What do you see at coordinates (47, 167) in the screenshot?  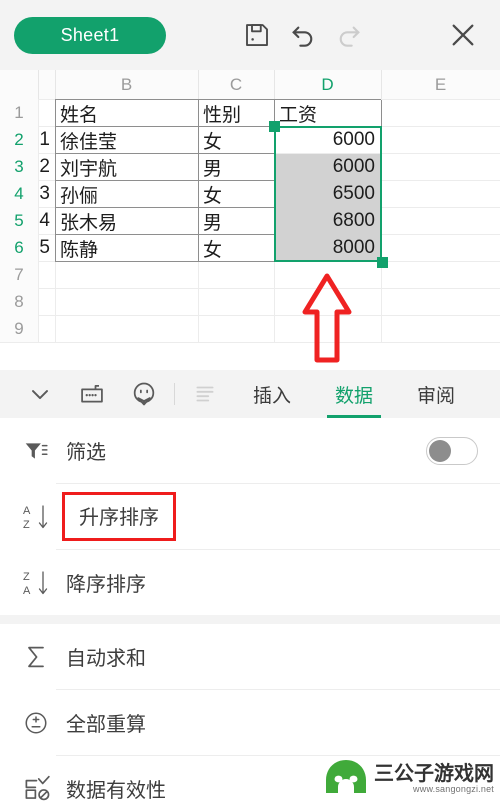 I see `cell-a3: 2` at bounding box center [47, 167].